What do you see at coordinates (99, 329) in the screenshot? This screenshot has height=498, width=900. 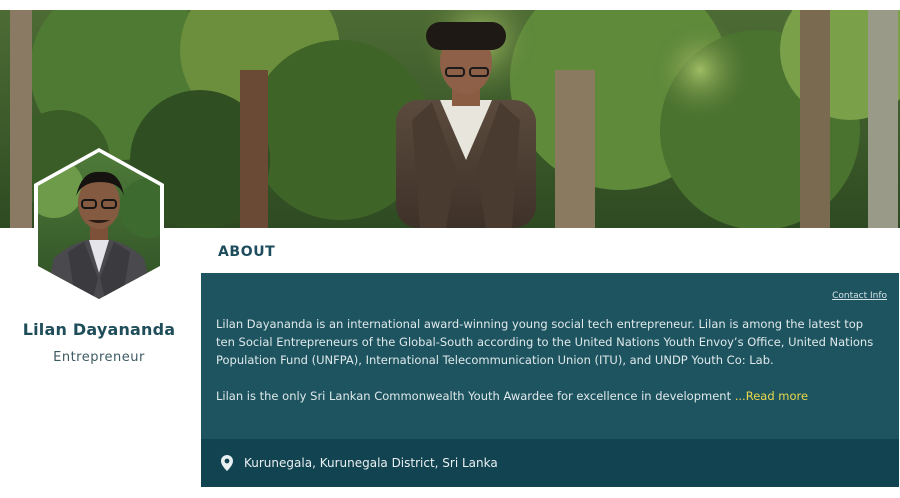 I see `profile-name: Lilan Dayananda` at bounding box center [99, 329].